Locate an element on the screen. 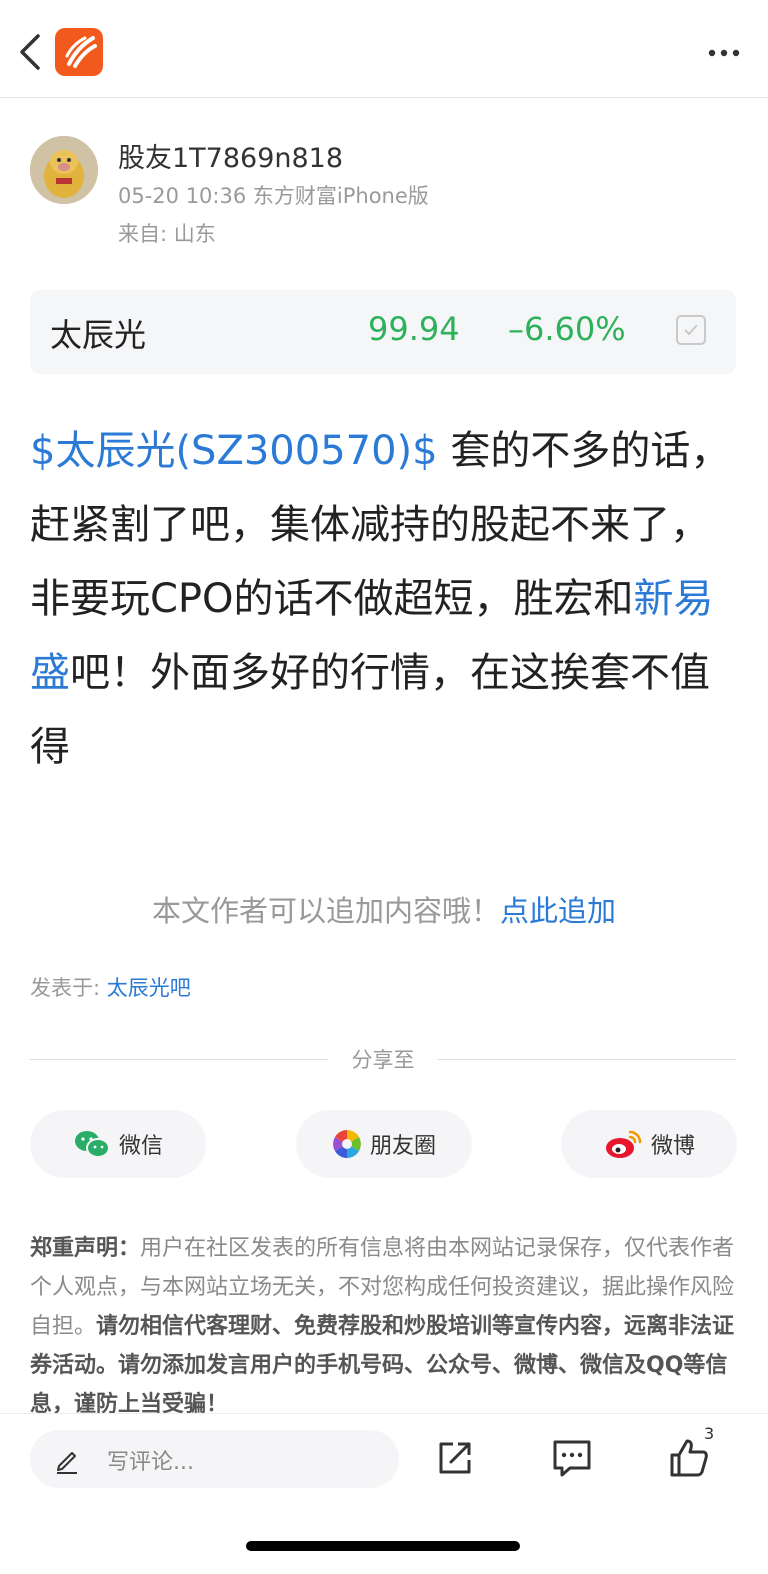  disclaimer-title: 郑重声明： is located at coordinates (85, 1248).